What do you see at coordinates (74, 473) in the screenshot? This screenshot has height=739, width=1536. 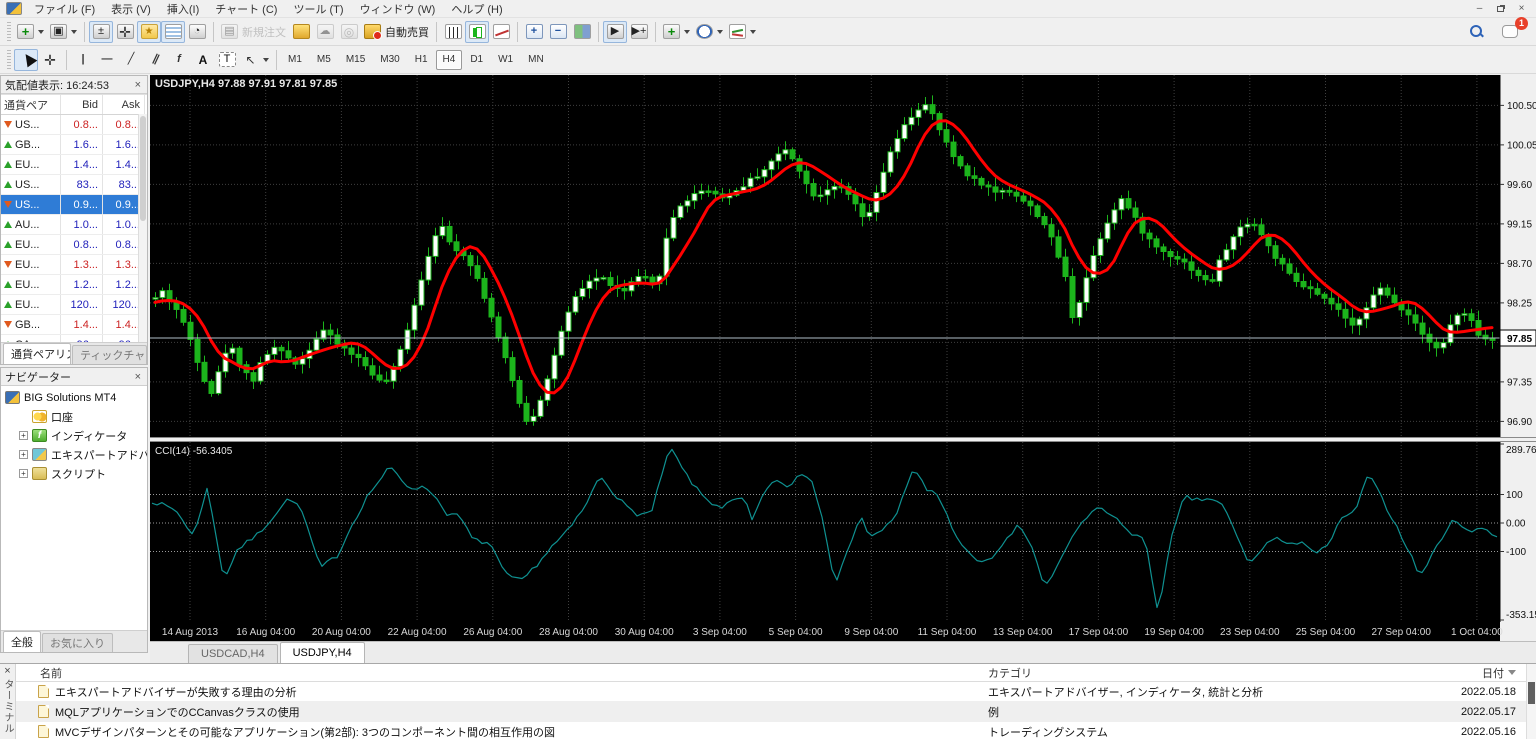 I see `navigator-item: + スクリプト` at bounding box center [74, 473].